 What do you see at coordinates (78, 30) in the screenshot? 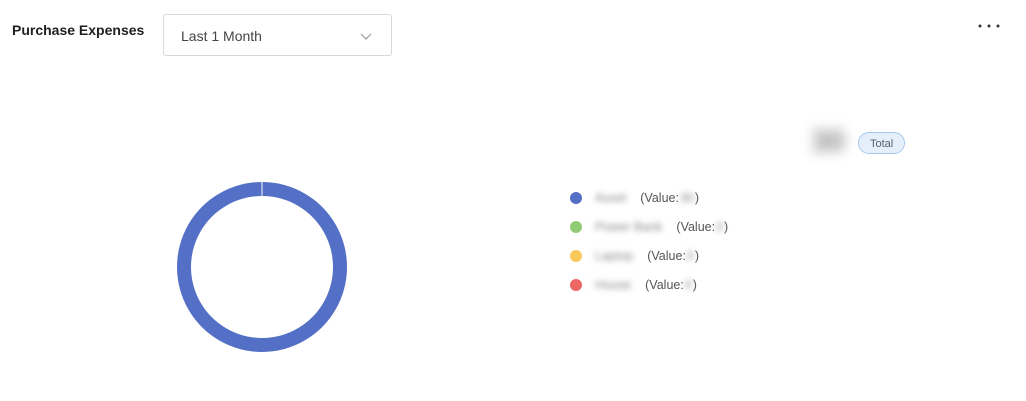
I see `card-title: Purchase Expenses` at bounding box center [78, 30].